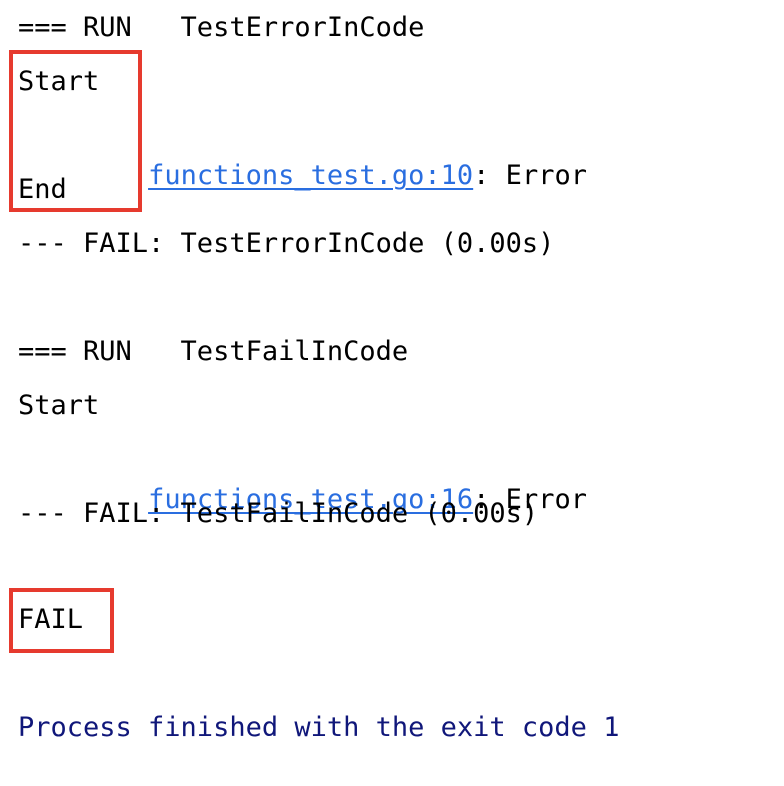 The height and width of the screenshot is (786, 784). I want to click on trace-1-message: : Error, so click(530, 175).